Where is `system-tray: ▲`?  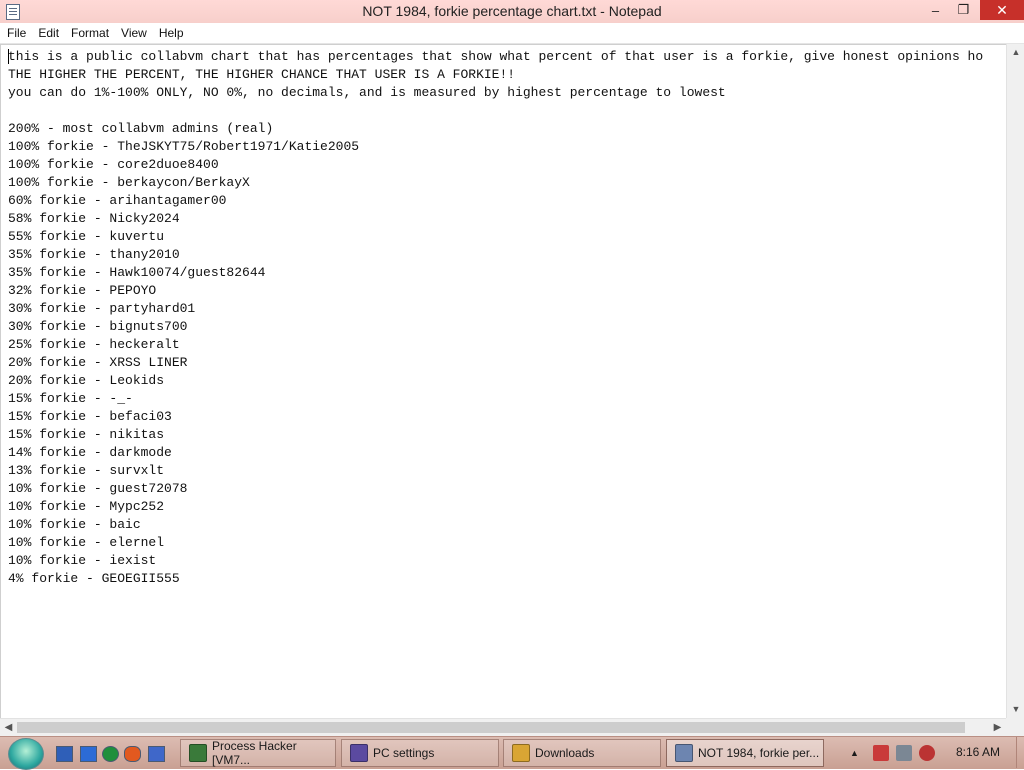
system-tray: ▲ is located at coordinates (896, 753).